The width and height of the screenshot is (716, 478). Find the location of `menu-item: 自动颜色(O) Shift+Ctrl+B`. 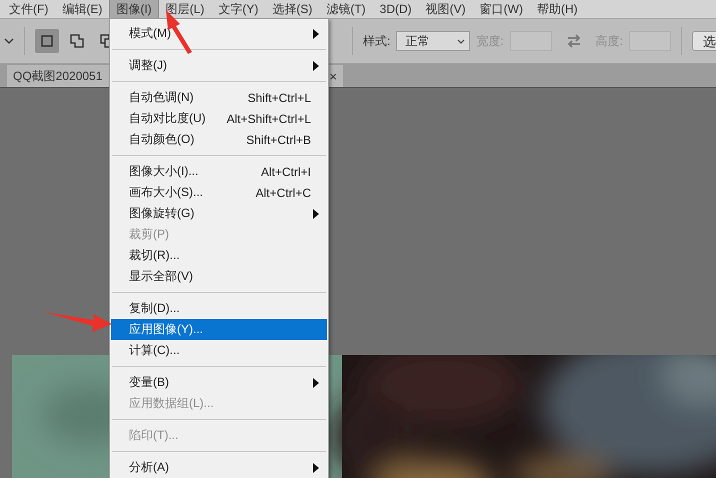

menu-item: 自动颜色(O) Shift+Ctrl+B is located at coordinates (219, 139).